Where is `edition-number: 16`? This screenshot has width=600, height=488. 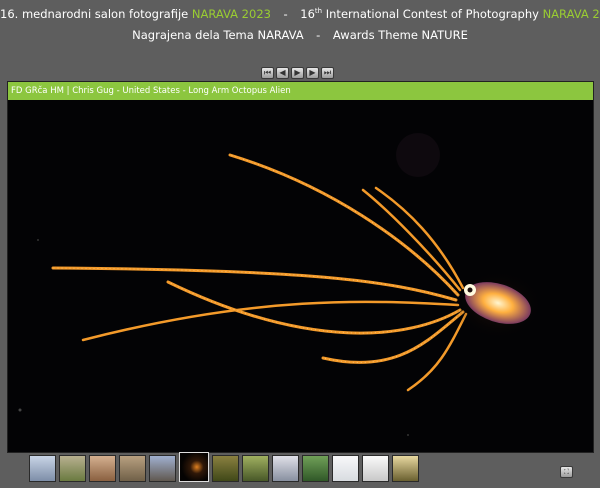 edition-number: 16 is located at coordinates (307, 14).